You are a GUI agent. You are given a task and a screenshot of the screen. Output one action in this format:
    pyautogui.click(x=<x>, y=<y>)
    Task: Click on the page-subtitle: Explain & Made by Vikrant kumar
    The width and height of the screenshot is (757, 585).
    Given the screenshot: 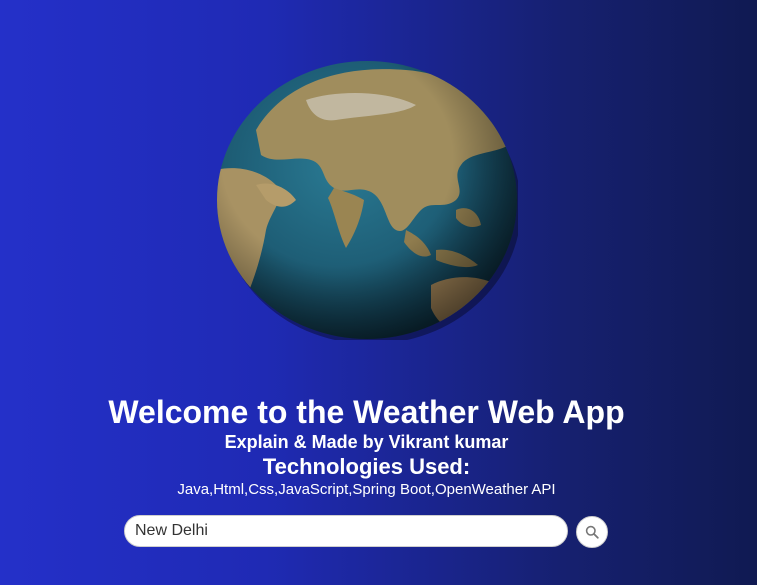 What is the action you would take?
    pyautogui.click(x=366, y=442)
    